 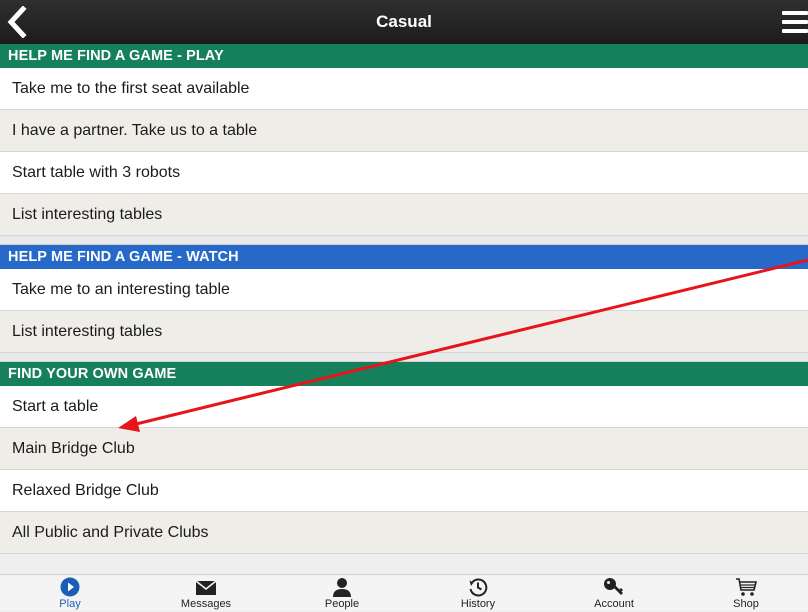 What do you see at coordinates (614, 604) in the screenshot?
I see `tab-account-label: Account` at bounding box center [614, 604].